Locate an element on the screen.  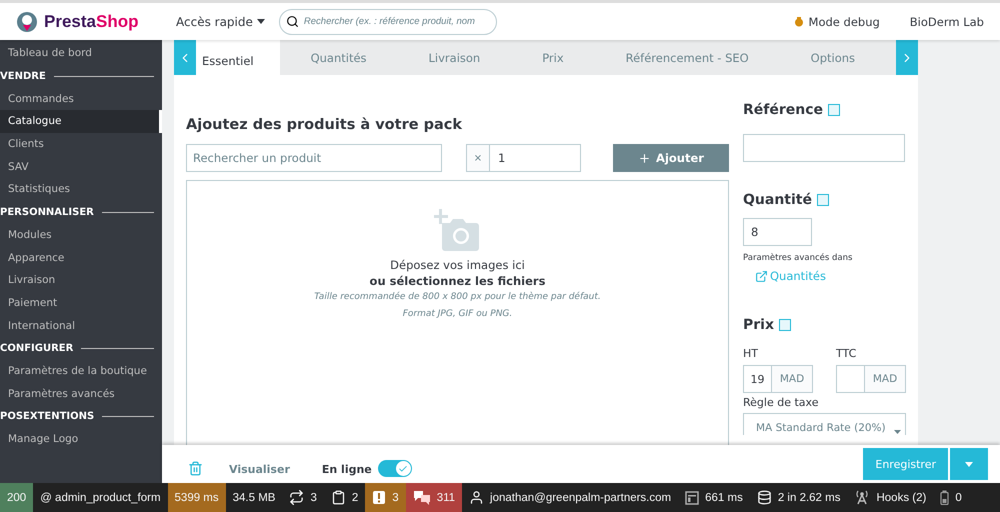
sidebar-item: International is located at coordinates (81, 325).